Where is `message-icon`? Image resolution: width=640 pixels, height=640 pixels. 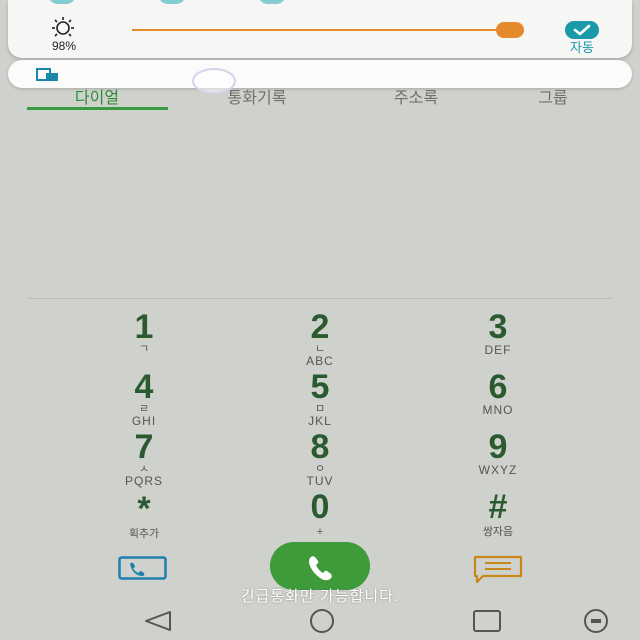
message-icon is located at coordinates (498, 569).